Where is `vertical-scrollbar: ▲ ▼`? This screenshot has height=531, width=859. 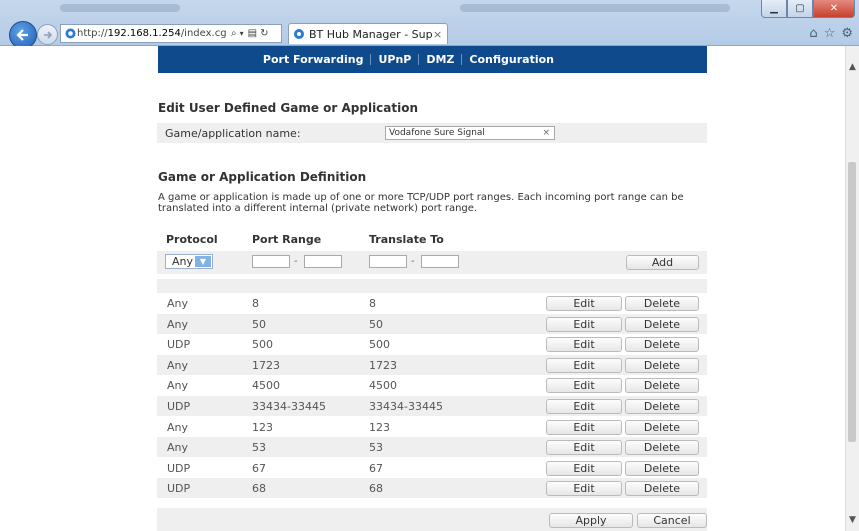
vertical-scrollbar: ▲ ▼ is located at coordinates (852, 288).